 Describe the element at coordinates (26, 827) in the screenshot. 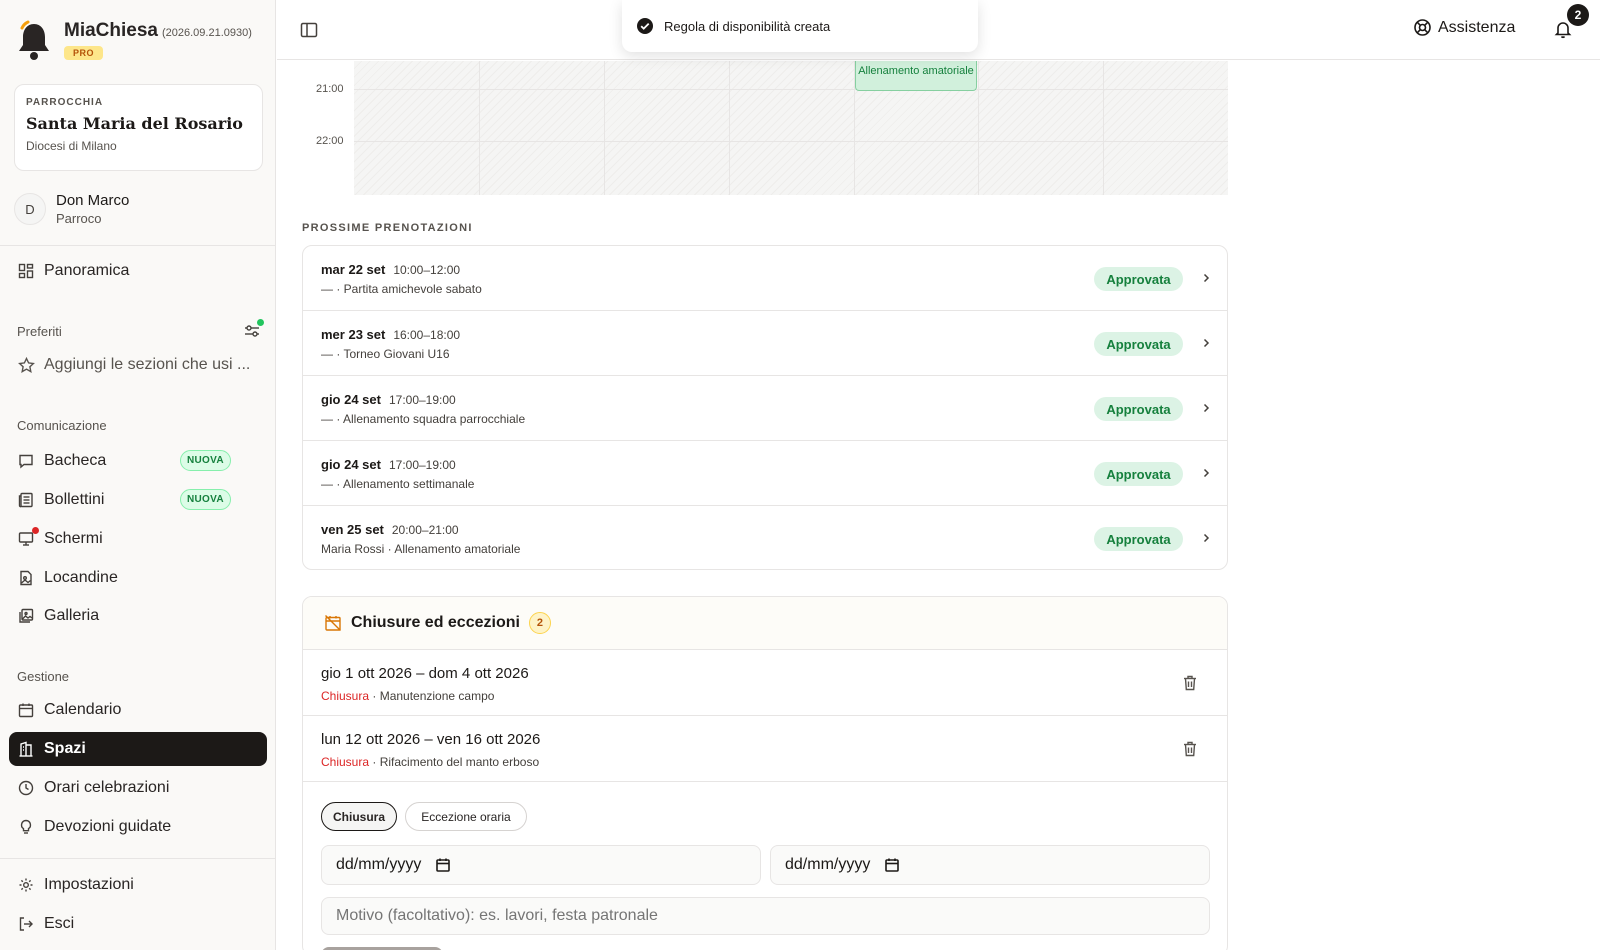

I see `lightbulb-icon` at that location.